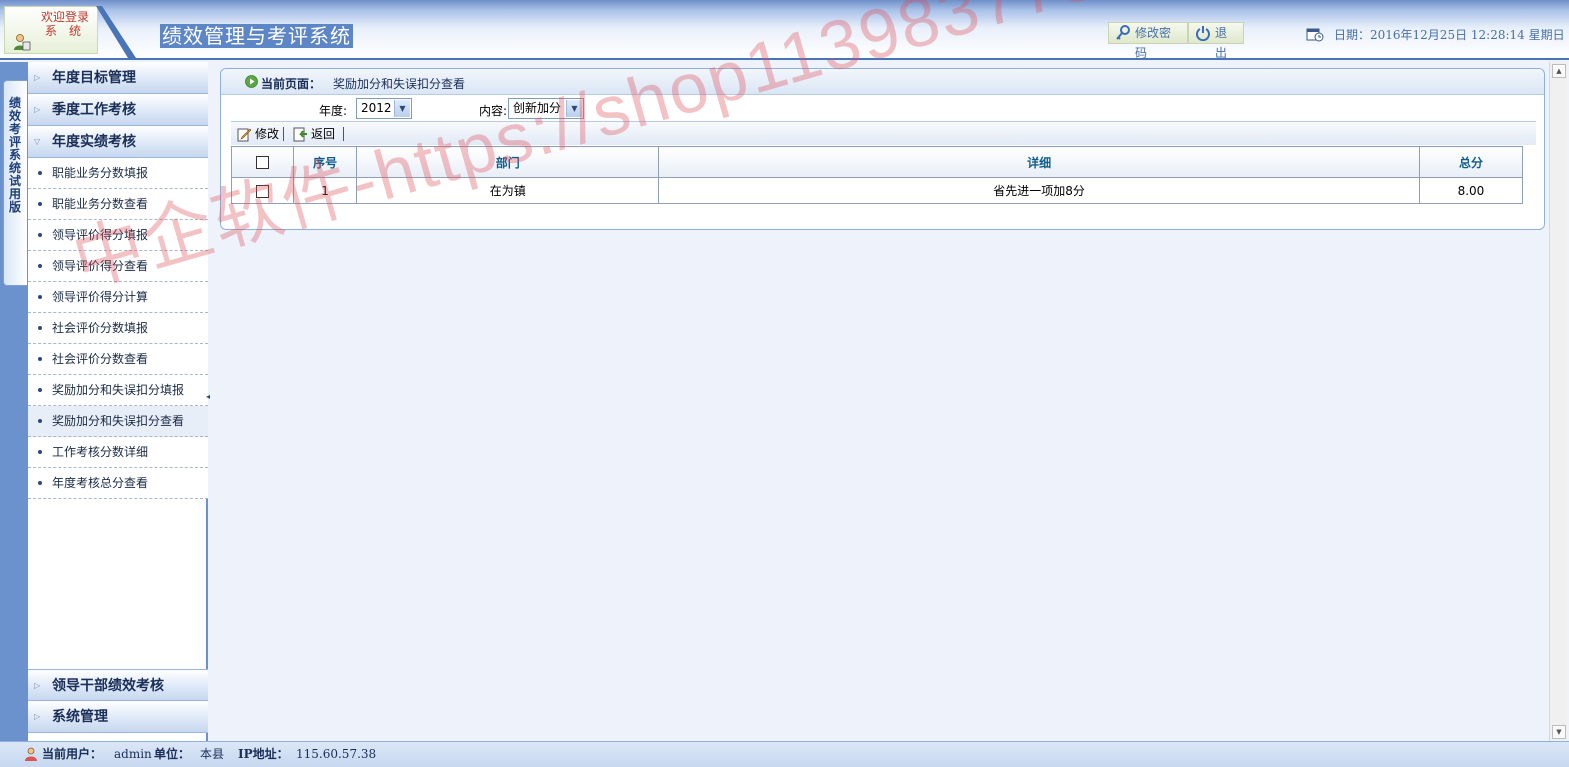  Describe the element at coordinates (118, 142) in the screenshot. I see `menu-group-annual-performance: ▽ 年度实绩考核` at that location.